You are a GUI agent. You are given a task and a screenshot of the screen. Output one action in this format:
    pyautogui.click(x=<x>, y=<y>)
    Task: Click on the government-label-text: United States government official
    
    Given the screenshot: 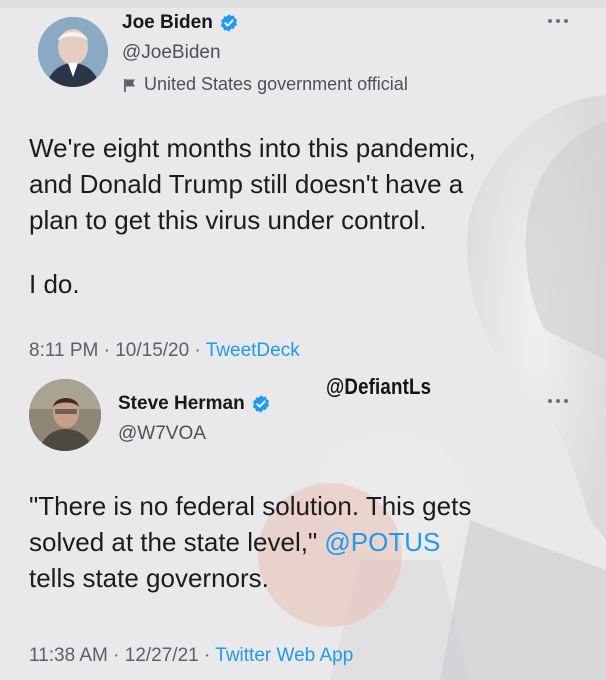 What is the action you would take?
    pyautogui.click(x=276, y=84)
    